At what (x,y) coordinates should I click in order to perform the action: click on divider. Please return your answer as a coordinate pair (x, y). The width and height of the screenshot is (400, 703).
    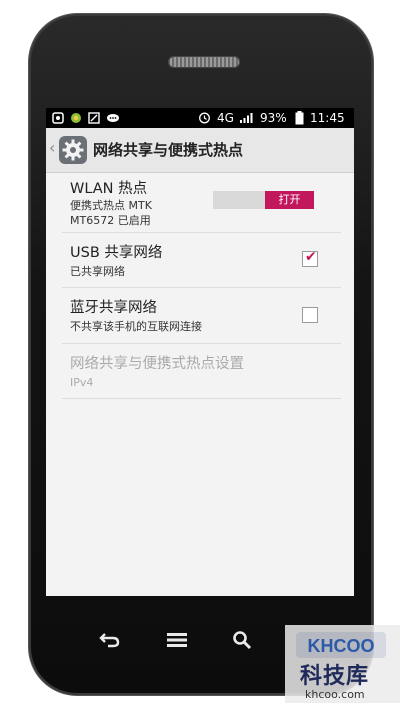
    Looking at the image, I should click on (201, 398).